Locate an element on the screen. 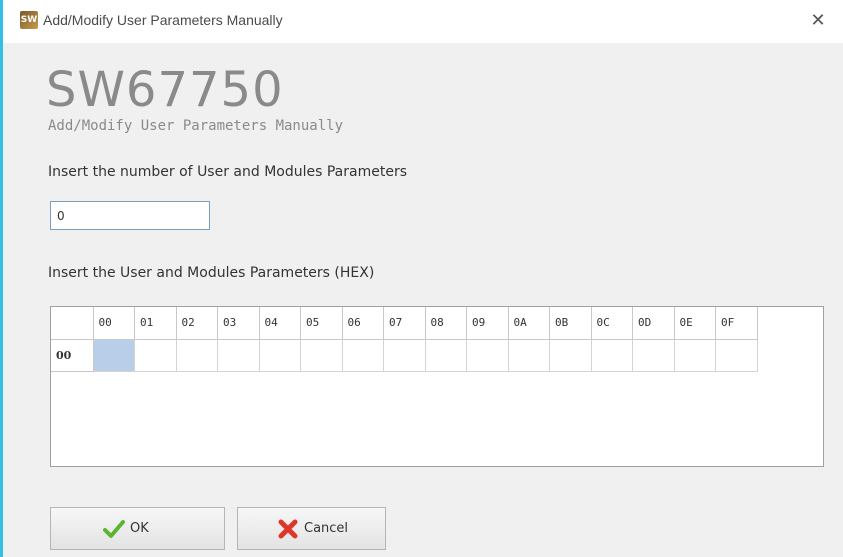 The image size is (843, 557). column-header: 02 is located at coordinates (197, 323).